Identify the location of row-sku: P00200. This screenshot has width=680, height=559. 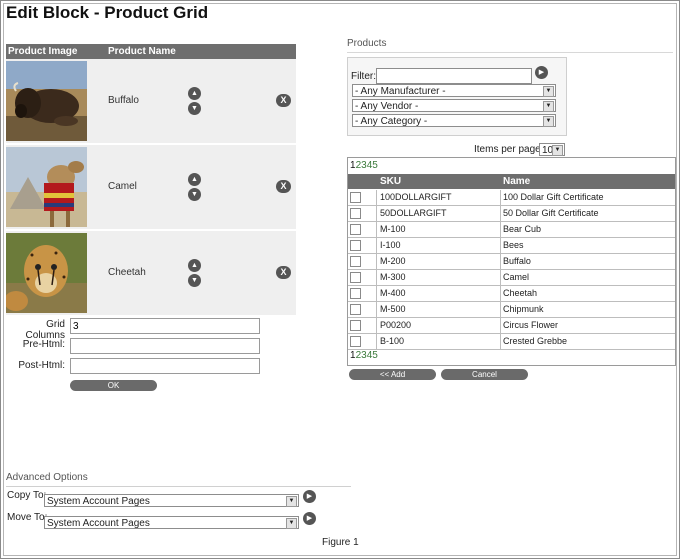
(396, 325).